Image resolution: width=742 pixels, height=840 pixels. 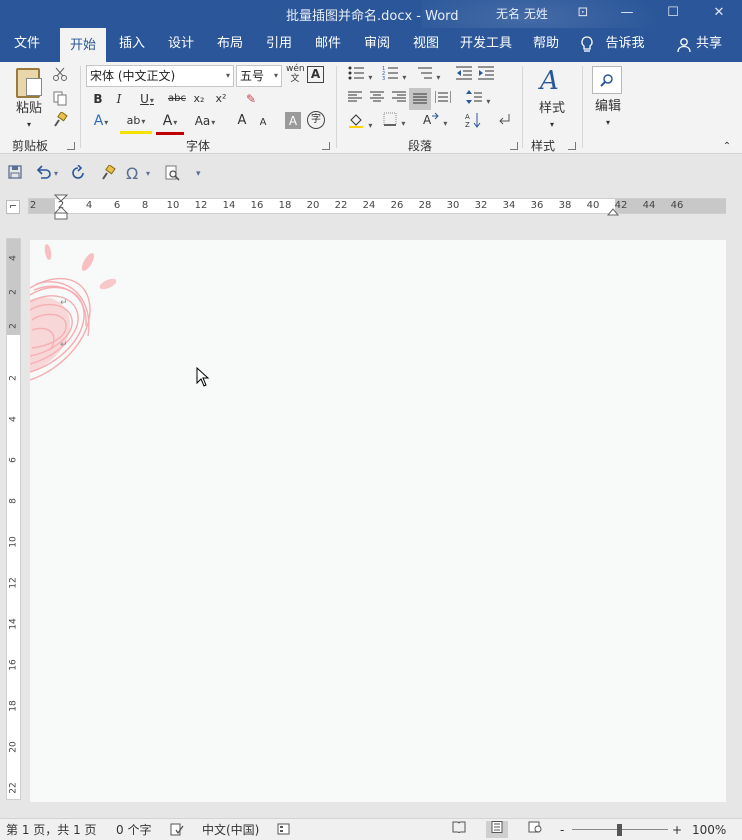 What do you see at coordinates (315, 74) in the screenshot?
I see `character-border-button: A` at bounding box center [315, 74].